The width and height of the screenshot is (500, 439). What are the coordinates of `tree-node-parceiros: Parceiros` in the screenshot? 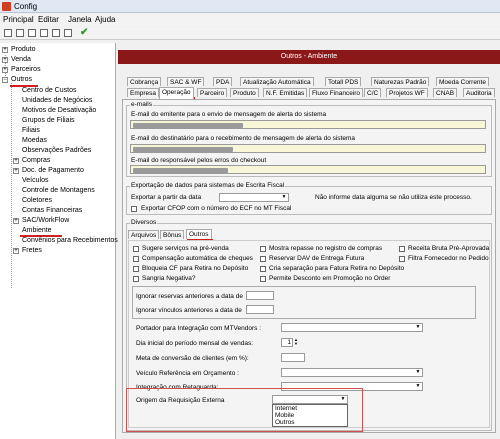 It's located at (26, 69).